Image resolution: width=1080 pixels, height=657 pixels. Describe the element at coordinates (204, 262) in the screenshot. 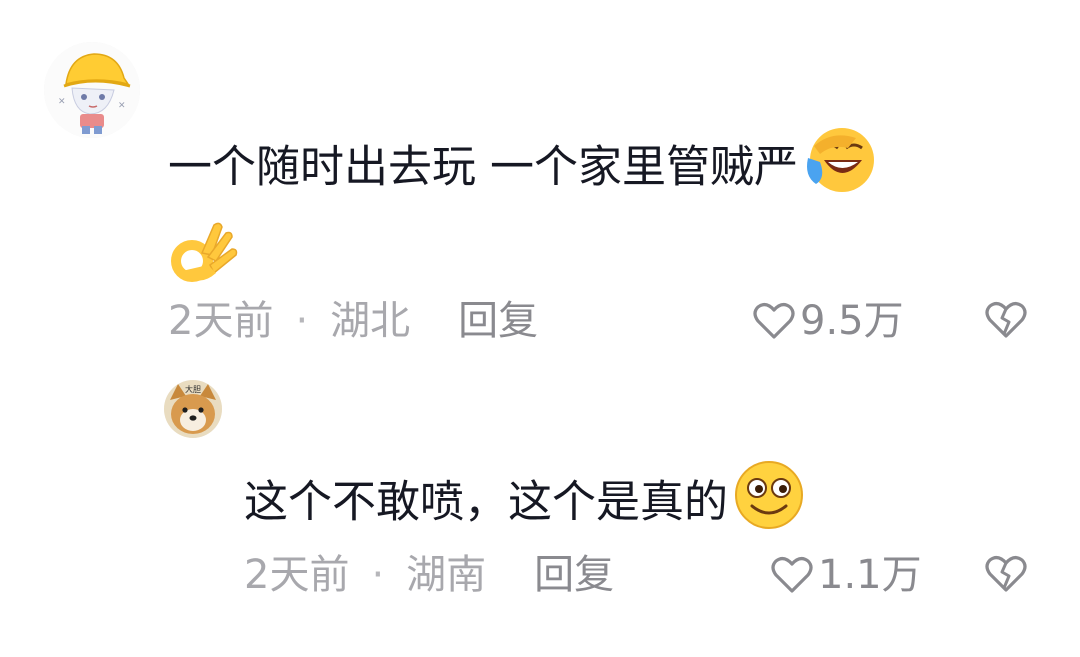

I see `ok-hand-emoji-icon` at that location.